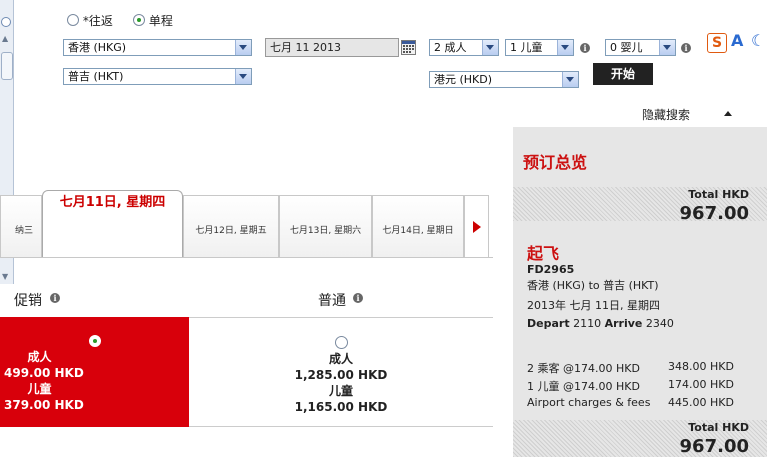  Describe the element at coordinates (160, 21) in the screenshot. I see `one-way-label: 单程` at that location.